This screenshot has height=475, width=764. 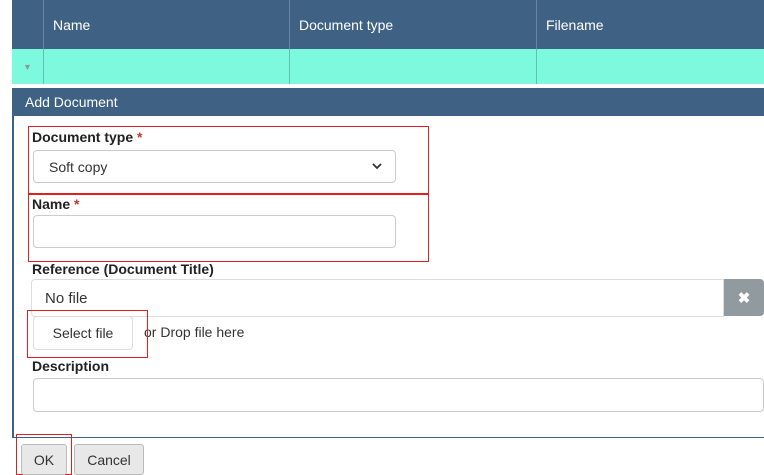 What do you see at coordinates (78, 166) in the screenshot?
I see `document-type-selected-value: Soft copy` at bounding box center [78, 166].